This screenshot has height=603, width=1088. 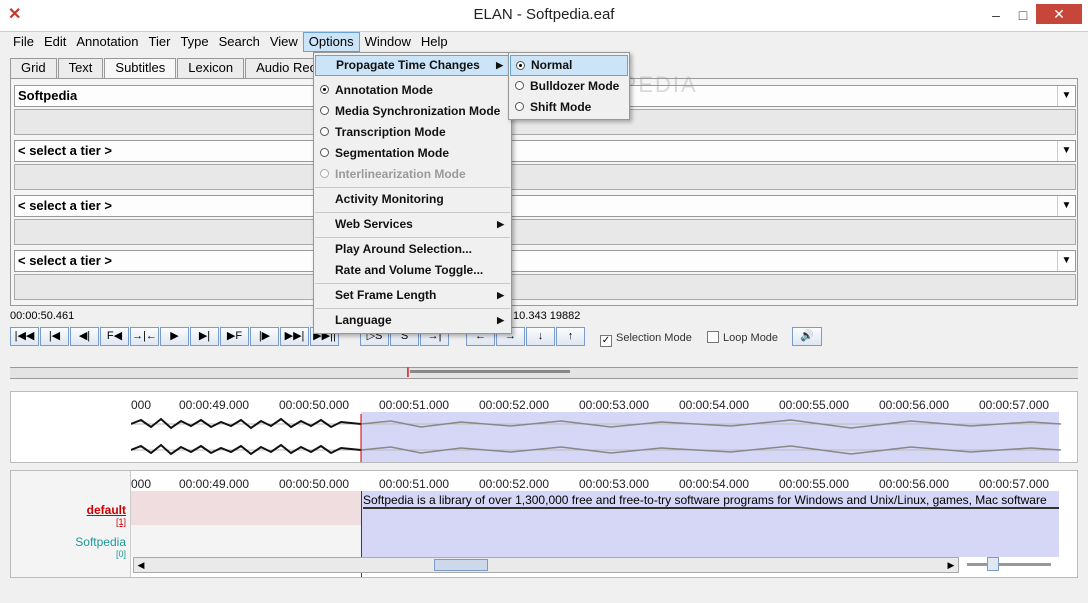 What do you see at coordinates (646, 338) in the screenshot?
I see `selection-mode-toggle: ✓ Selection Mode` at bounding box center [646, 338].